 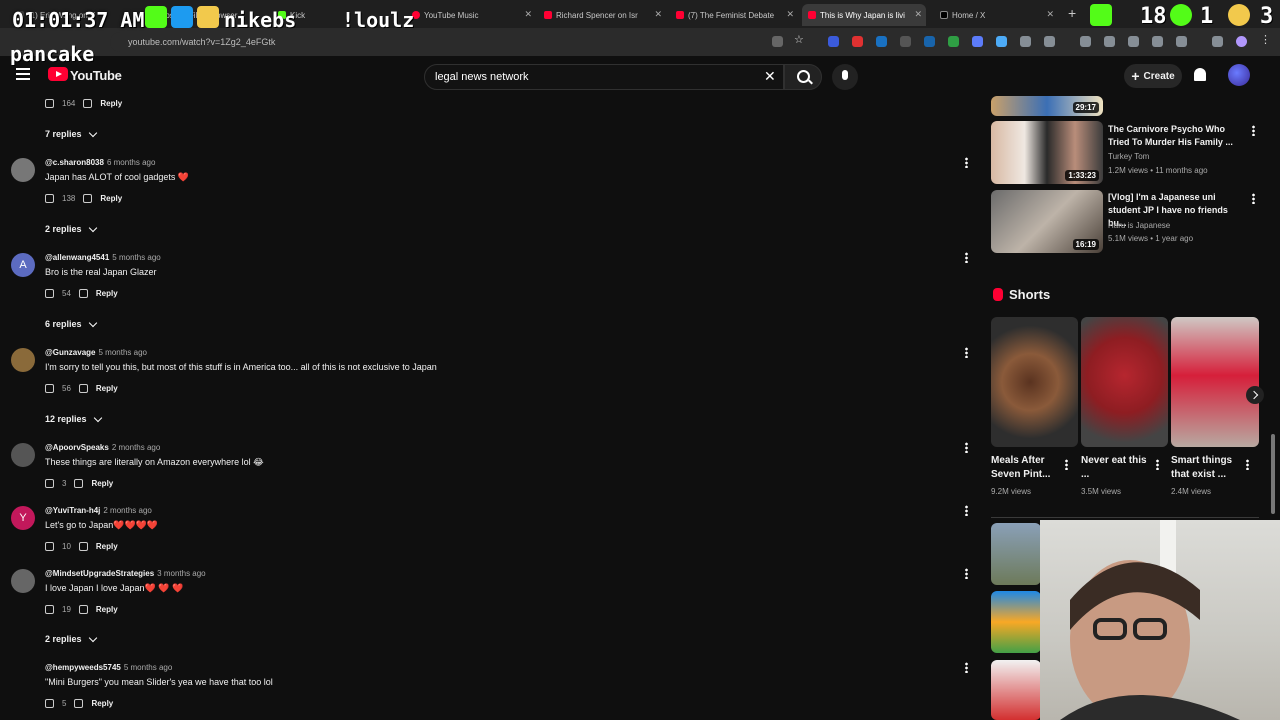 What do you see at coordinates (1047, 152) in the screenshot?
I see `video-thumbnail: 1:33:23` at bounding box center [1047, 152].